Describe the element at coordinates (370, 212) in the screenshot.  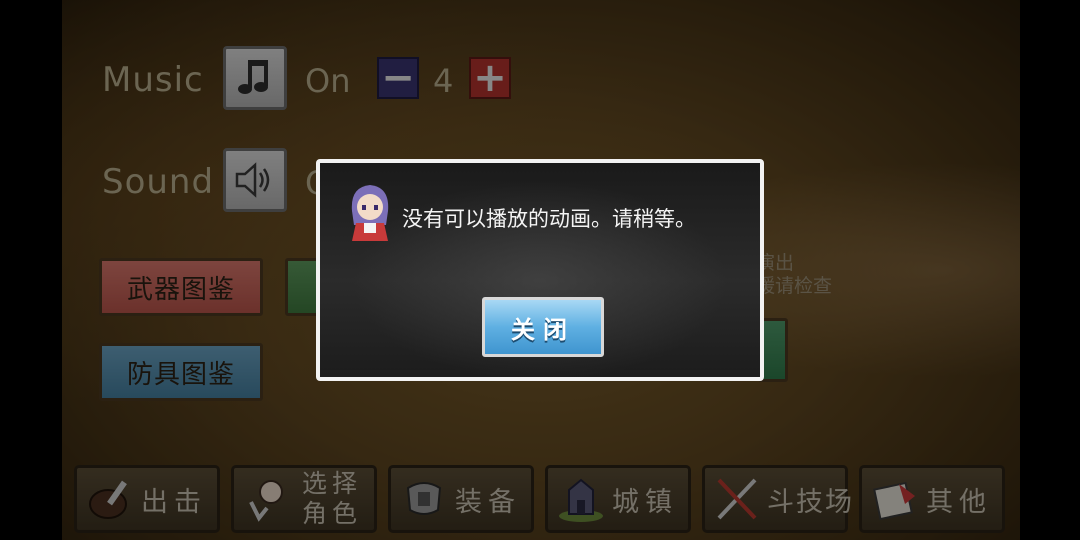
I see `character-avatar-icon` at that location.